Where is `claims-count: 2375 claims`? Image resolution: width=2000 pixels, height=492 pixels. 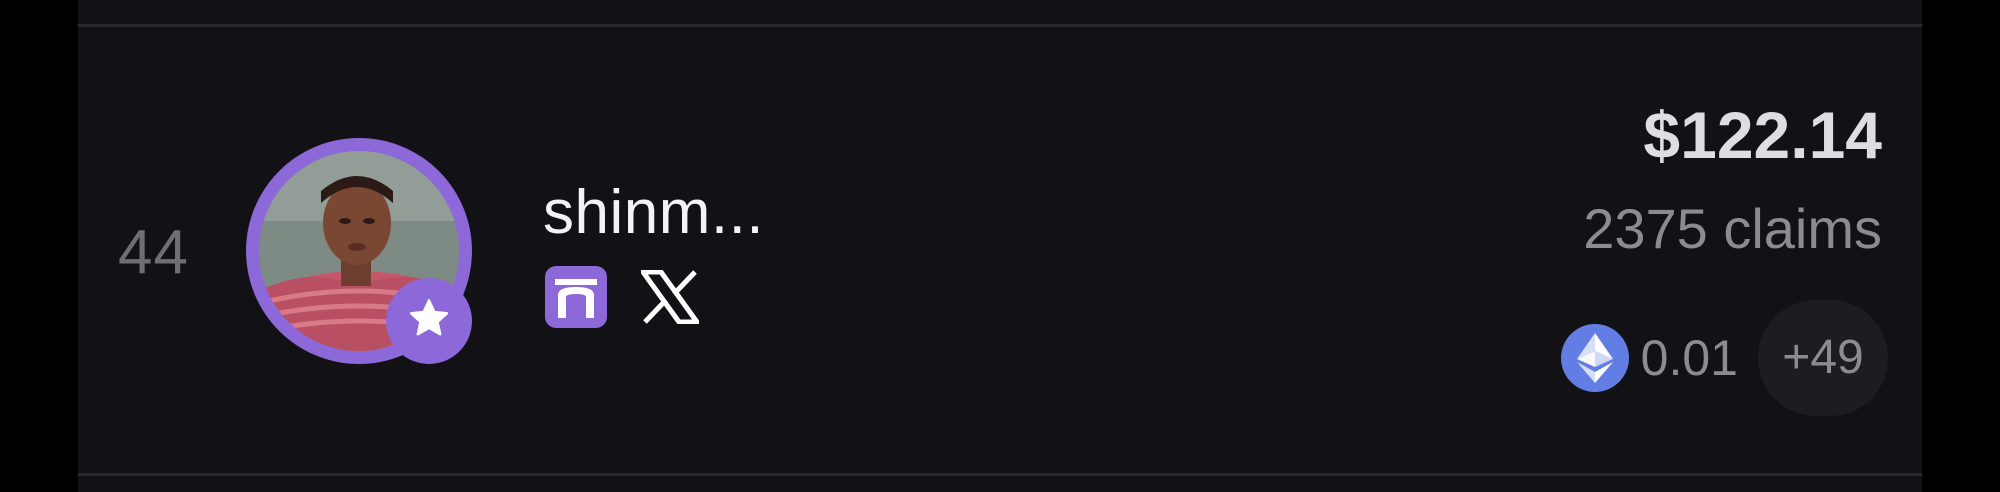
claims-count: 2375 claims is located at coordinates (1732, 228).